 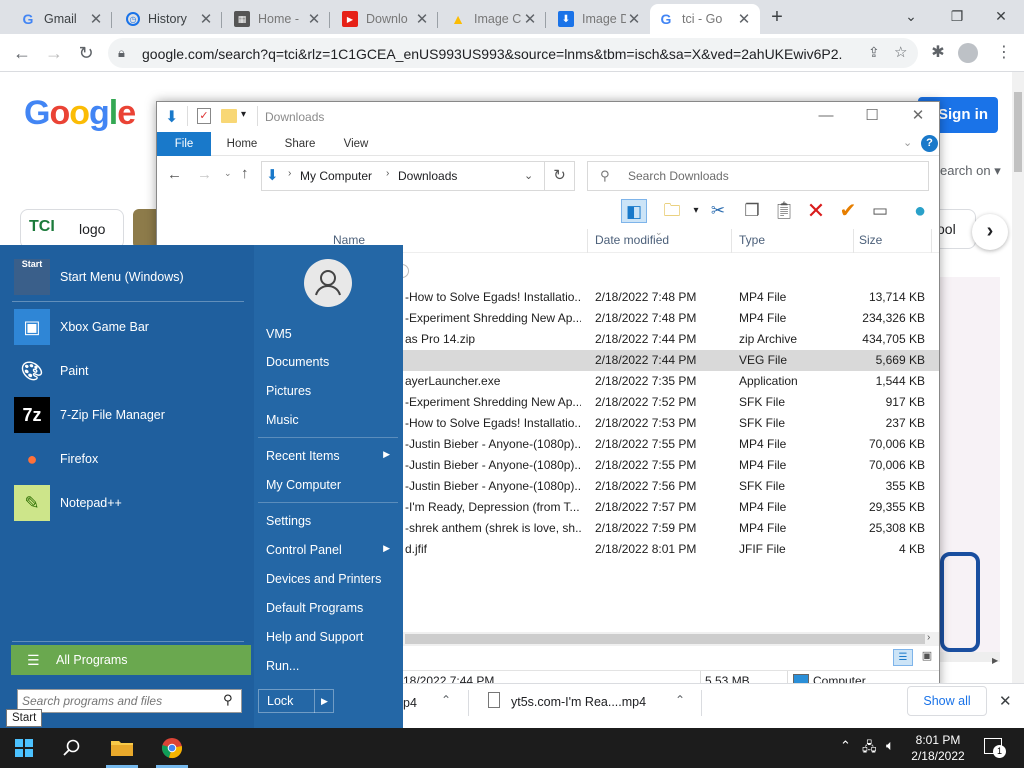 What do you see at coordinates (494, 19) in the screenshot?
I see `tab-image-converter: ▲ Image C ✕` at bounding box center [494, 19].